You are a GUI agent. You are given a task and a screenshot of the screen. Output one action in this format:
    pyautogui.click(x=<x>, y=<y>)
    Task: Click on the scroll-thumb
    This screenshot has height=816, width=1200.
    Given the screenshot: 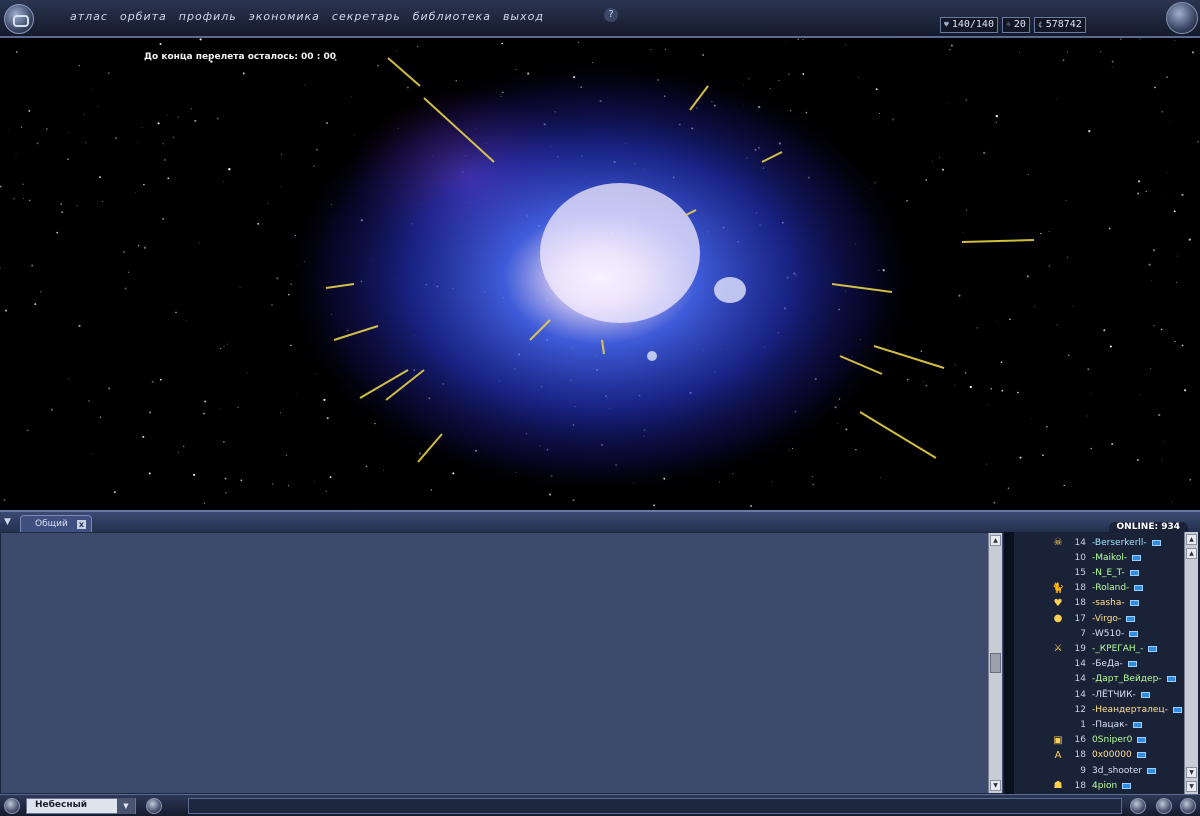 What is the action you would take?
    pyautogui.click(x=995, y=663)
    